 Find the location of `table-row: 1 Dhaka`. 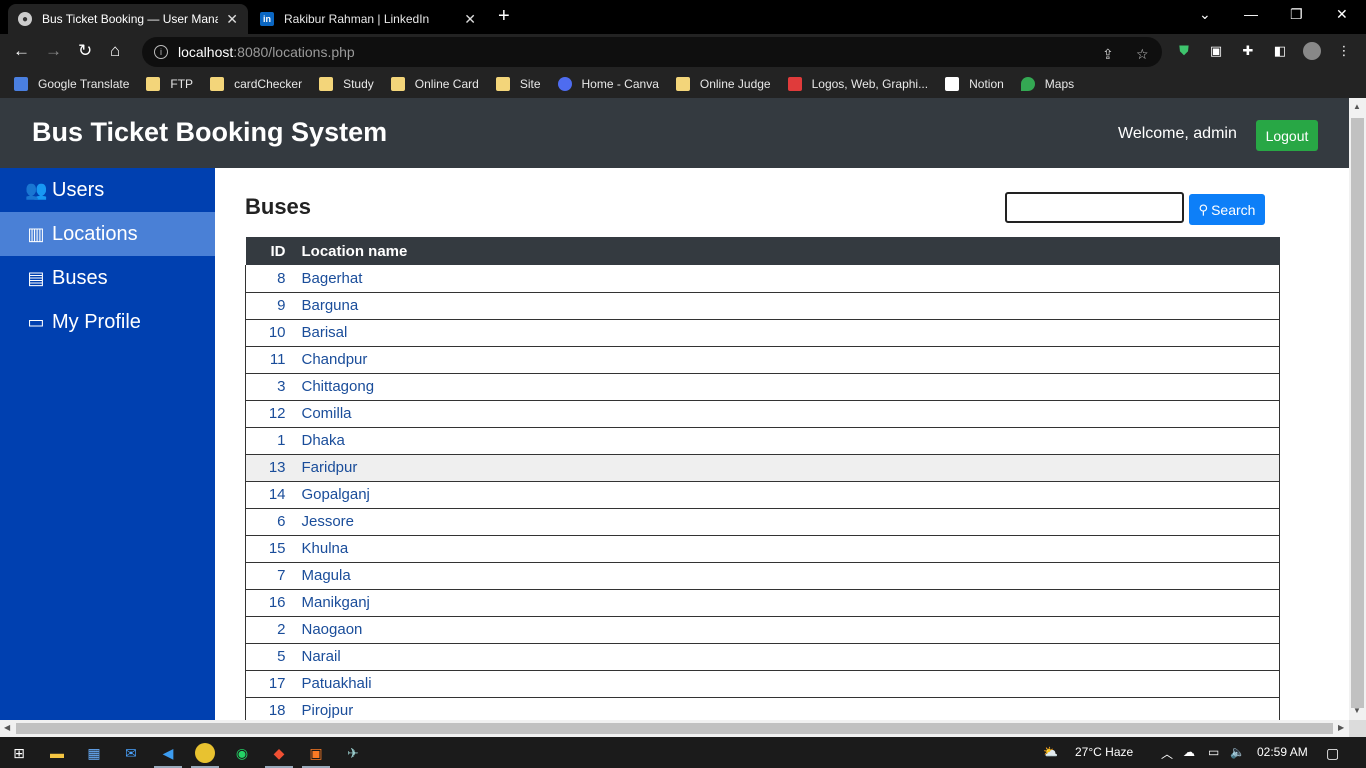

table-row: 1 Dhaka is located at coordinates (762, 441).